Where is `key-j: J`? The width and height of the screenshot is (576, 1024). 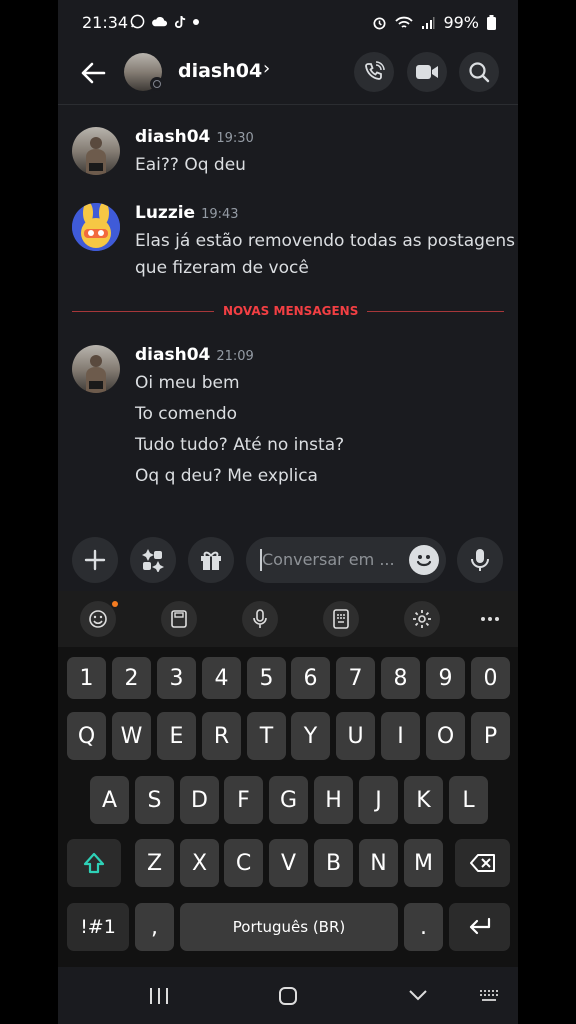 key-j: J is located at coordinates (378, 800).